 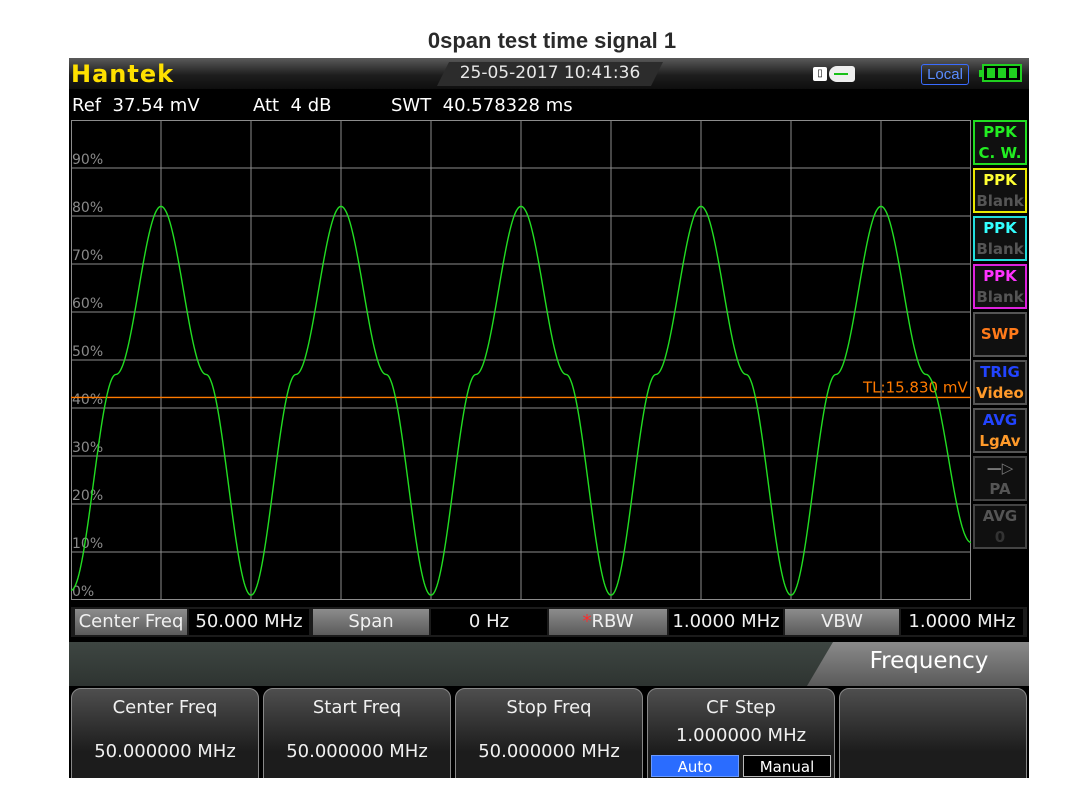 What do you see at coordinates (1000, 142) in the screenshot?
I see `side-status-button: PPK C. W.` at bounding box center [1000, 142].